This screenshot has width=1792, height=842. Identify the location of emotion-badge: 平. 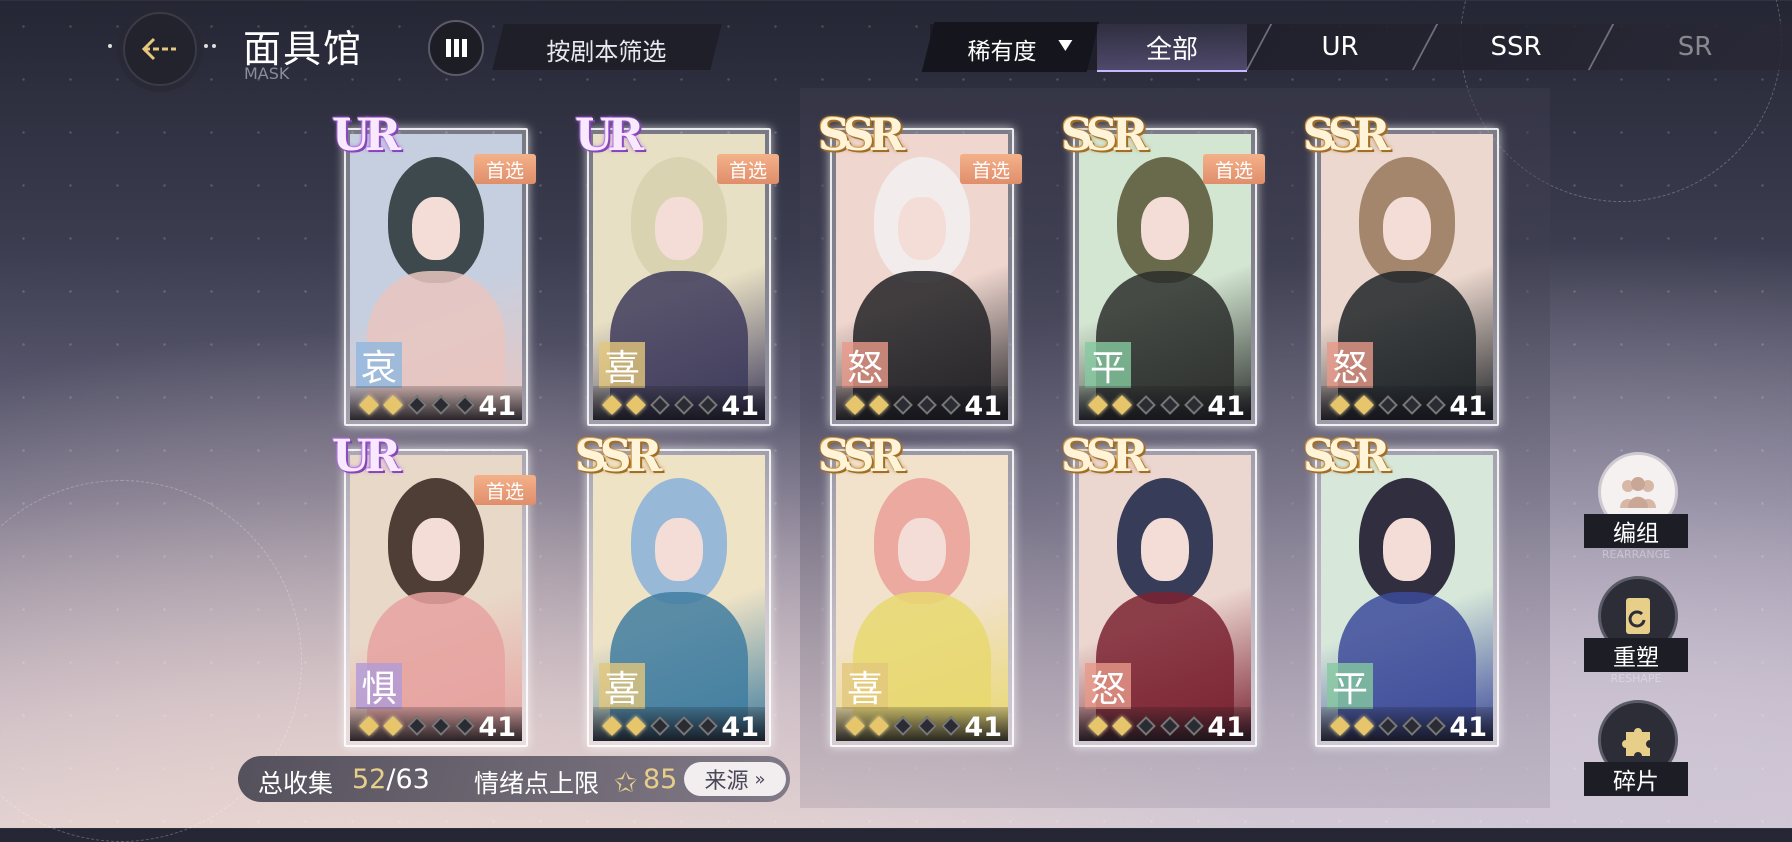
(1350, 686).